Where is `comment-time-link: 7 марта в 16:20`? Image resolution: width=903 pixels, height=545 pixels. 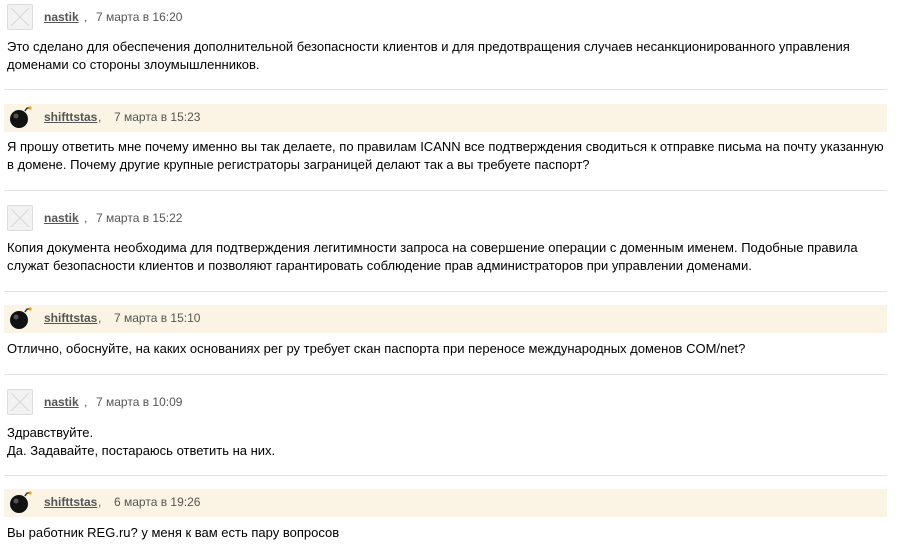
comment-time-link: 7 марта в 16:20 is located at coordinates (139, 17).